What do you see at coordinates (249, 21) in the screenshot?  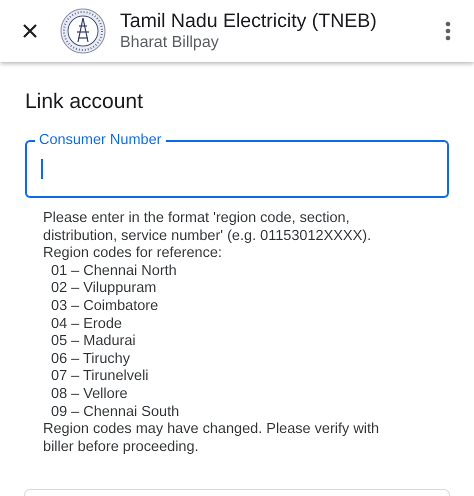 I see `biller-title: Tamil Nadu Electricity (TNEB)` at bounding box center [249, 21].